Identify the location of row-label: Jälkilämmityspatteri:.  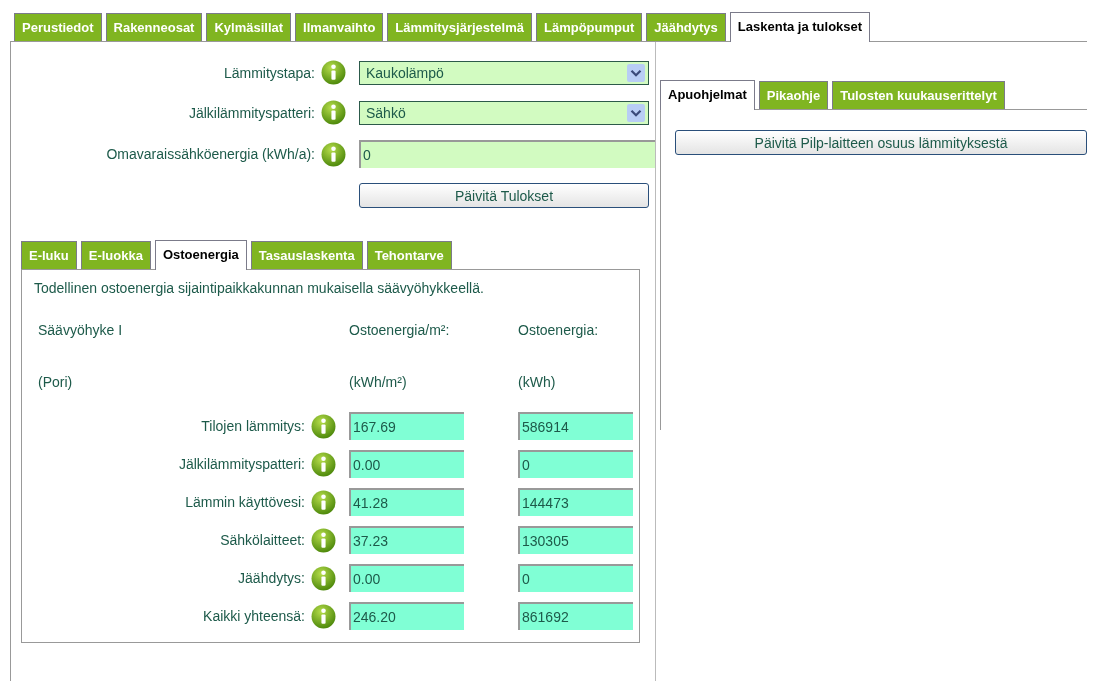
(241, 464).